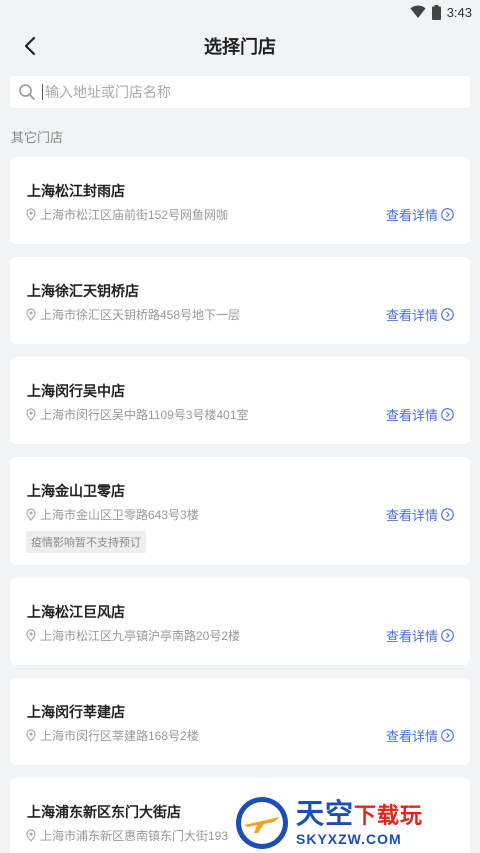 This screenshot has width=480, height=853. I want to click on watermark-cn-main: 天空, so click(325, 813).